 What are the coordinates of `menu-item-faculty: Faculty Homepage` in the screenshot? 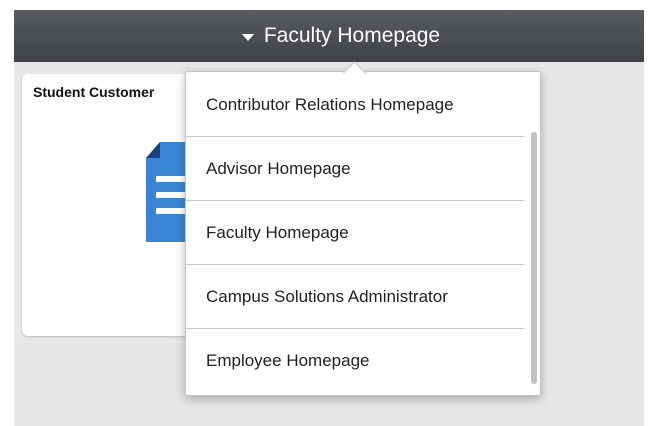 It's located at (355, 232).